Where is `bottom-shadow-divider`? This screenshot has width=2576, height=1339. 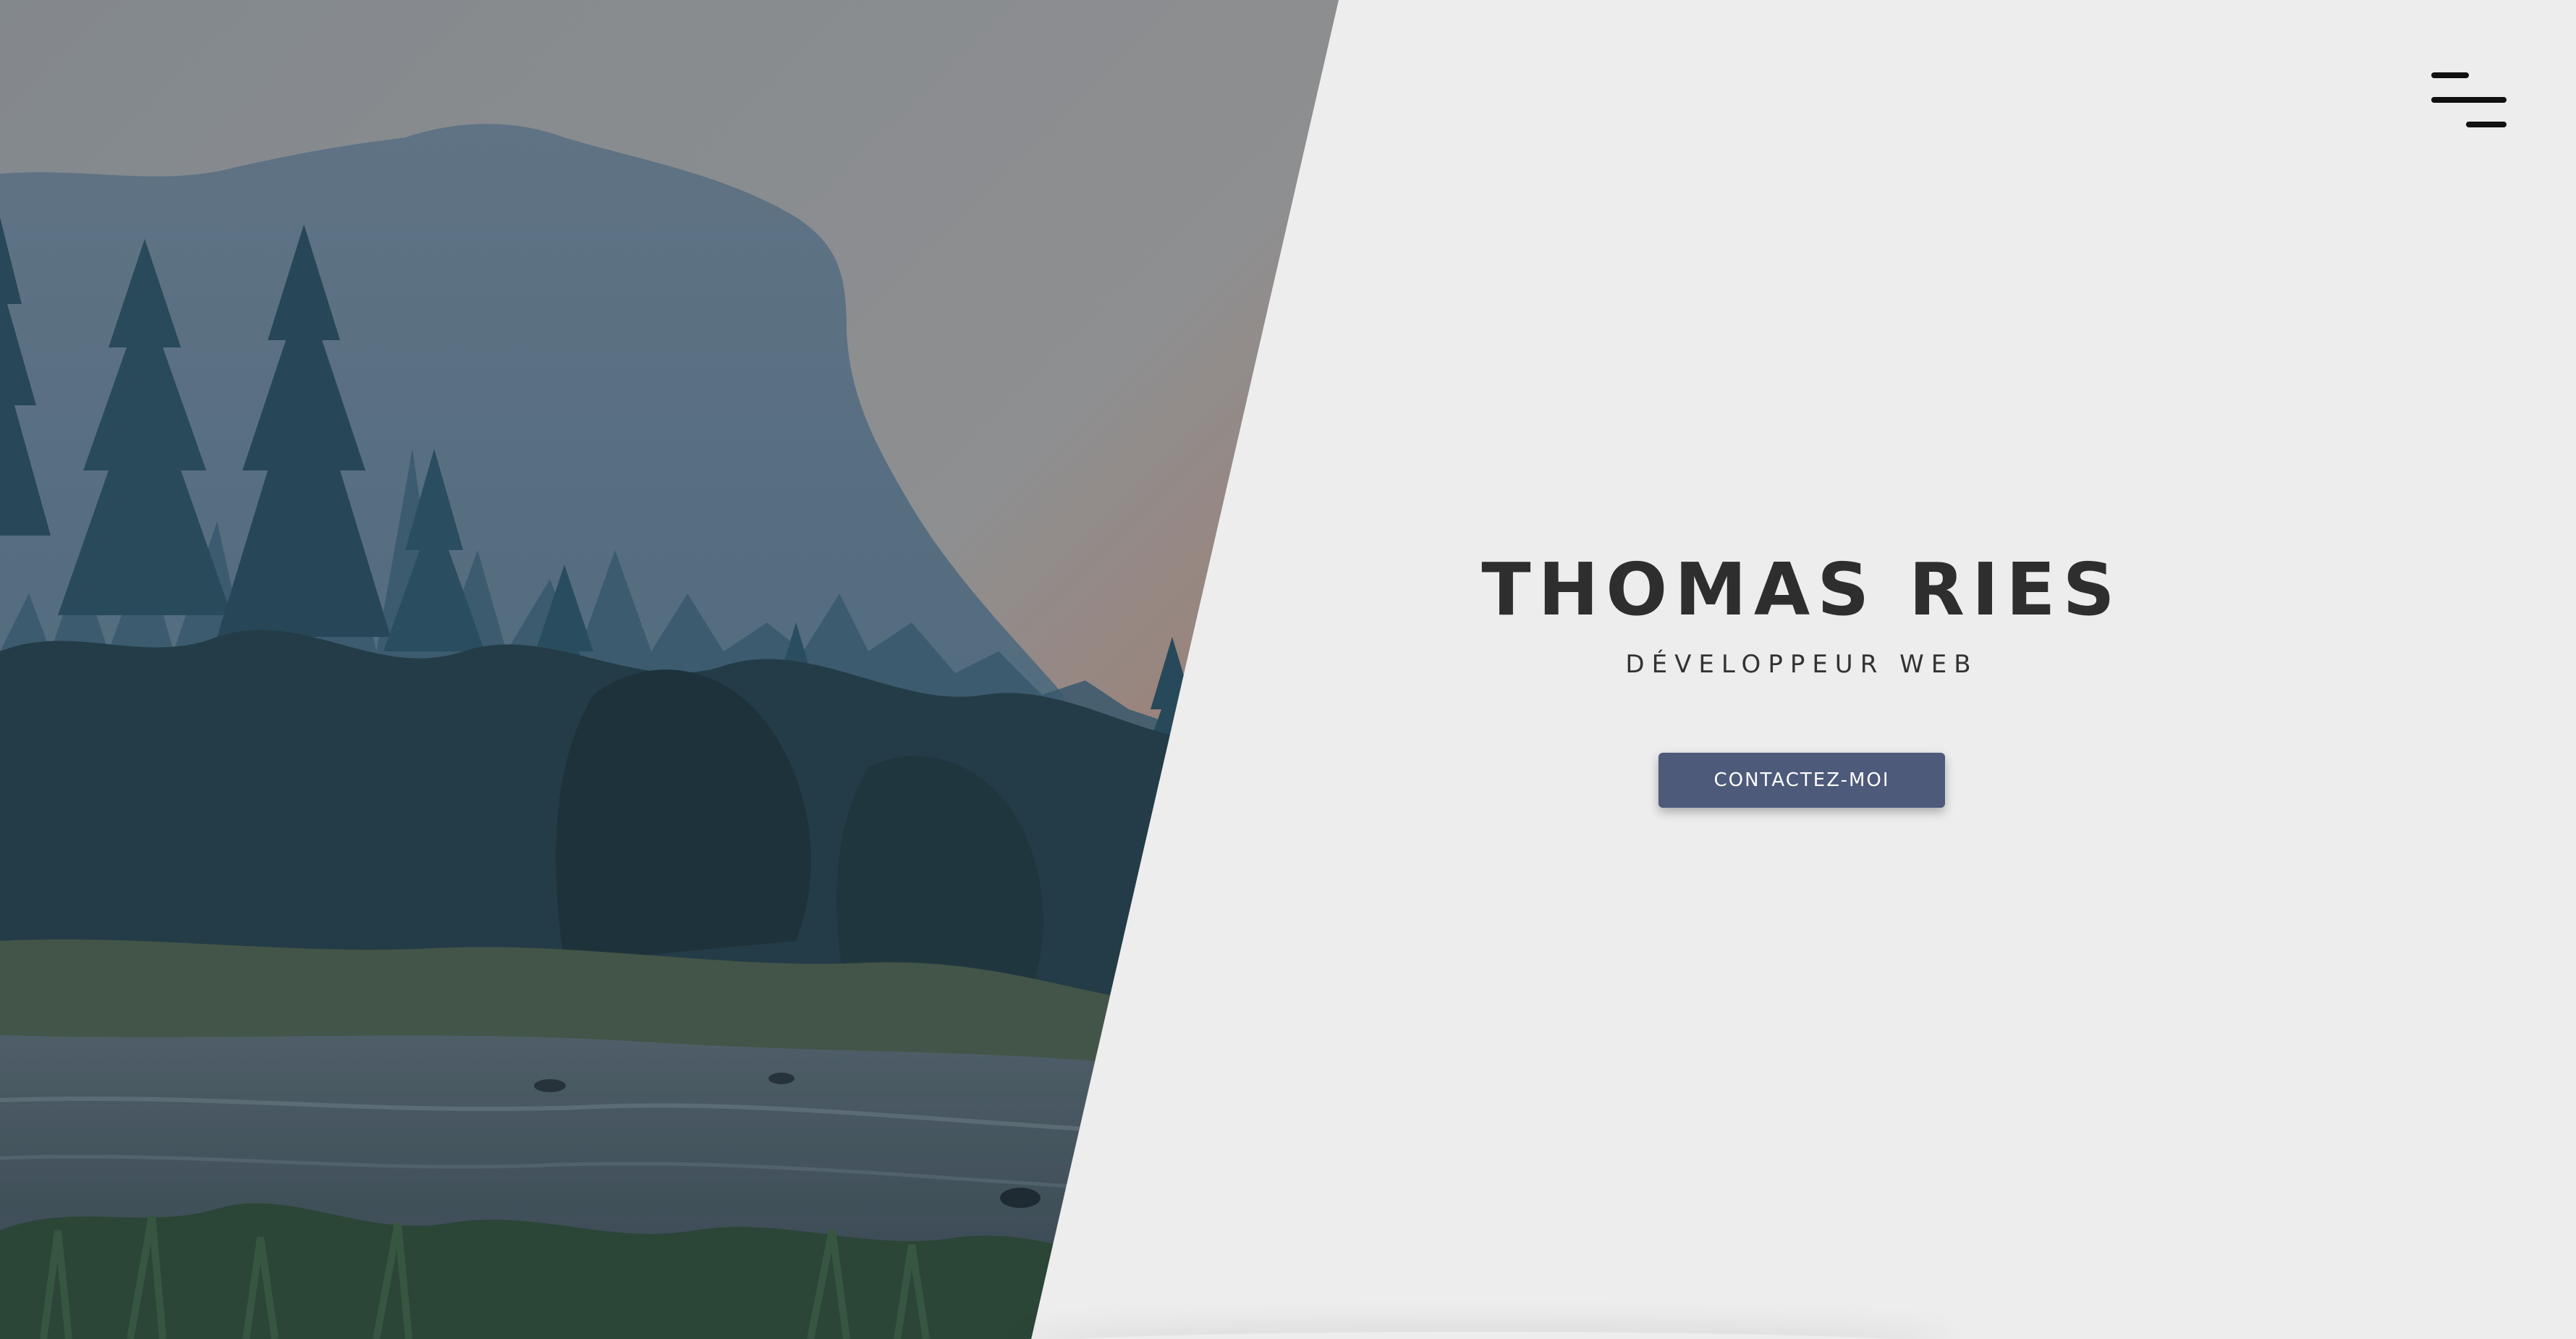
bottom-shadow-divider is located at coordinates (1483, 1335).